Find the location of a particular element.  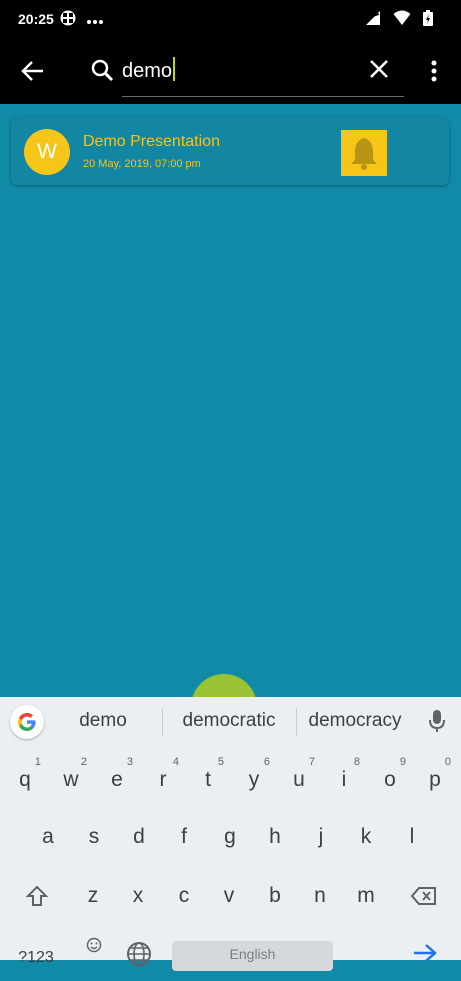

key-t: t5 is located at coordinates (208, 779).